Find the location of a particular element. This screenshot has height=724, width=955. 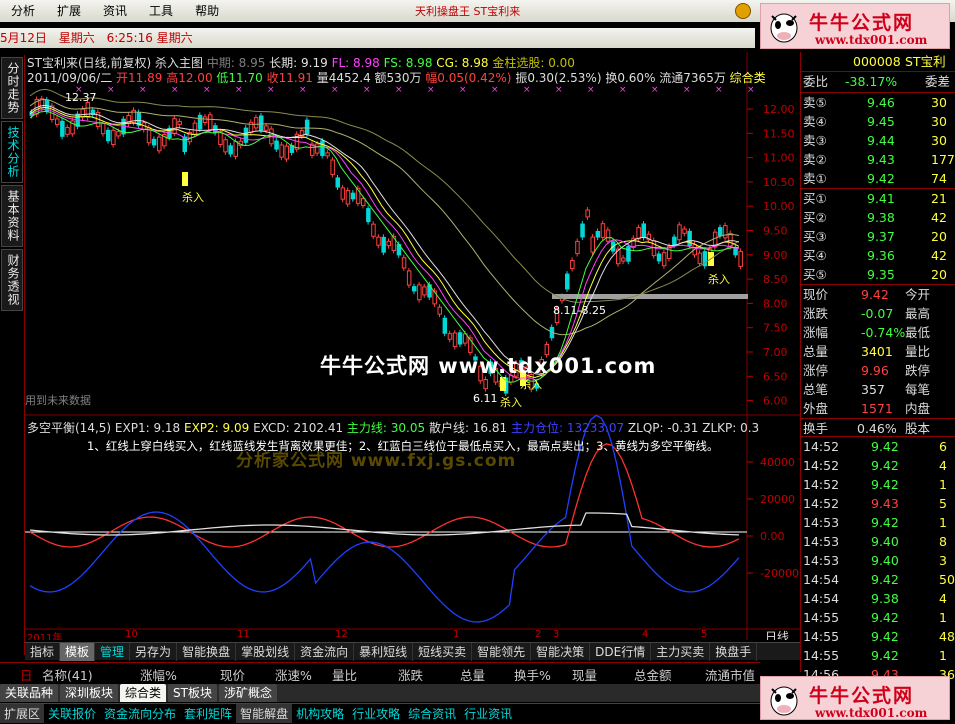

price-tick: 6.50 is located at coordinates (775, 376).